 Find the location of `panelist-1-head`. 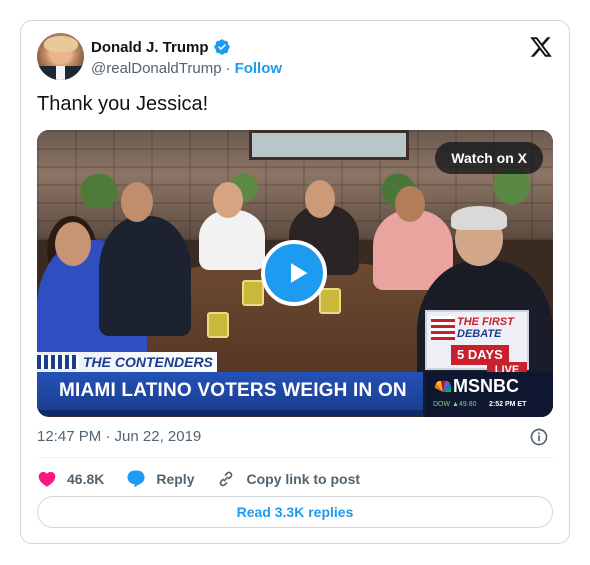

panelist-1-head is located at coordinates (73, 244).